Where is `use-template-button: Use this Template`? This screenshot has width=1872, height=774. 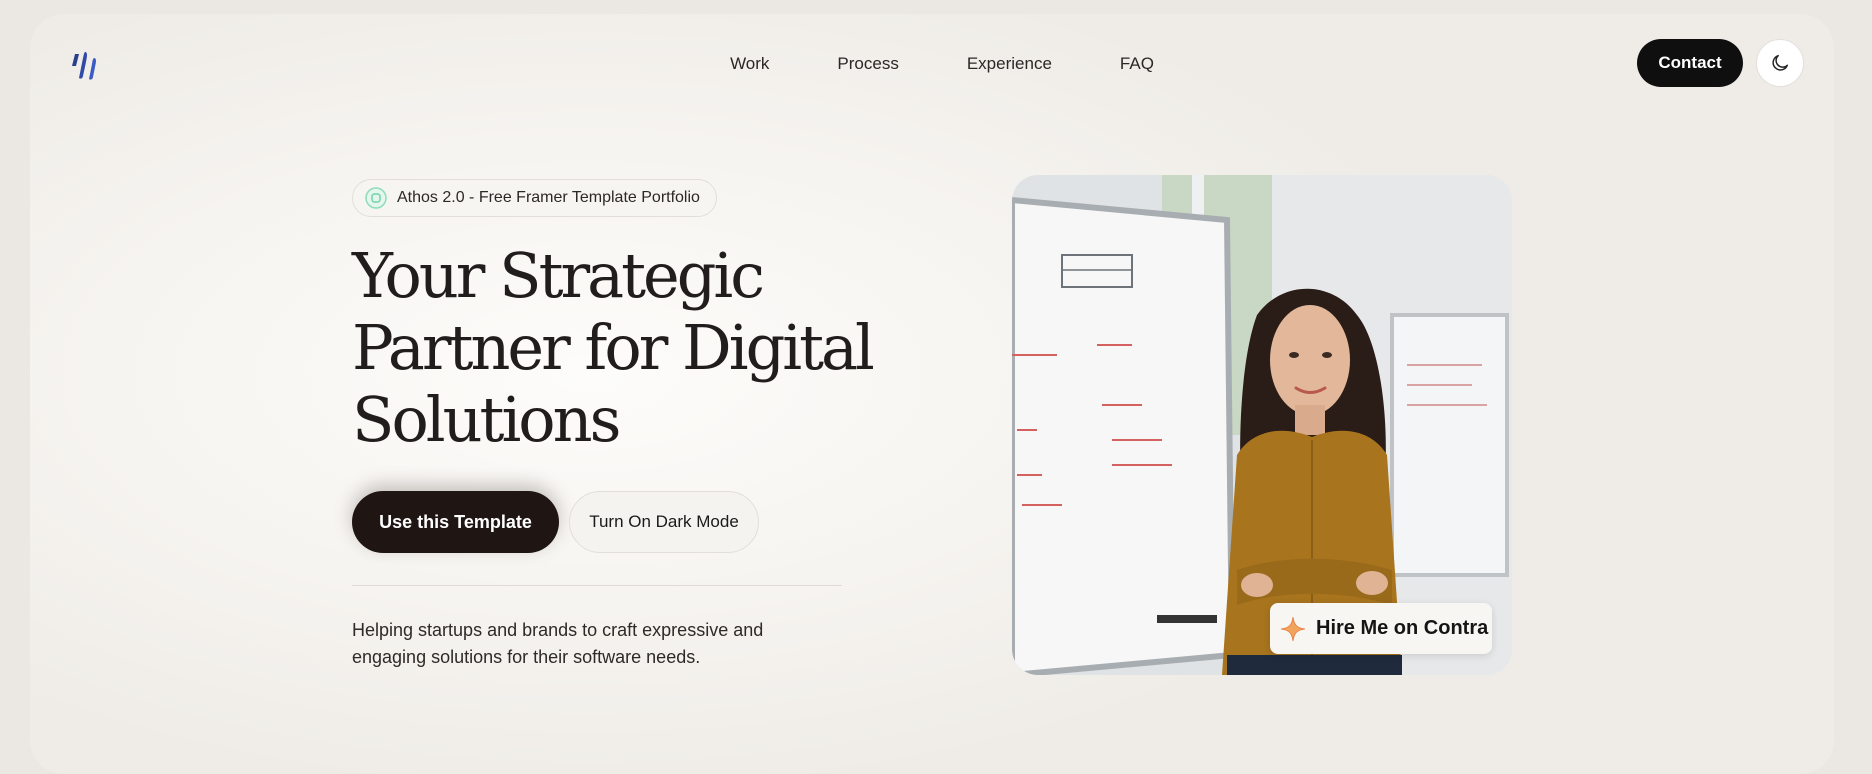 use-template-button: Use this Template is located at coordinates (455, 522).